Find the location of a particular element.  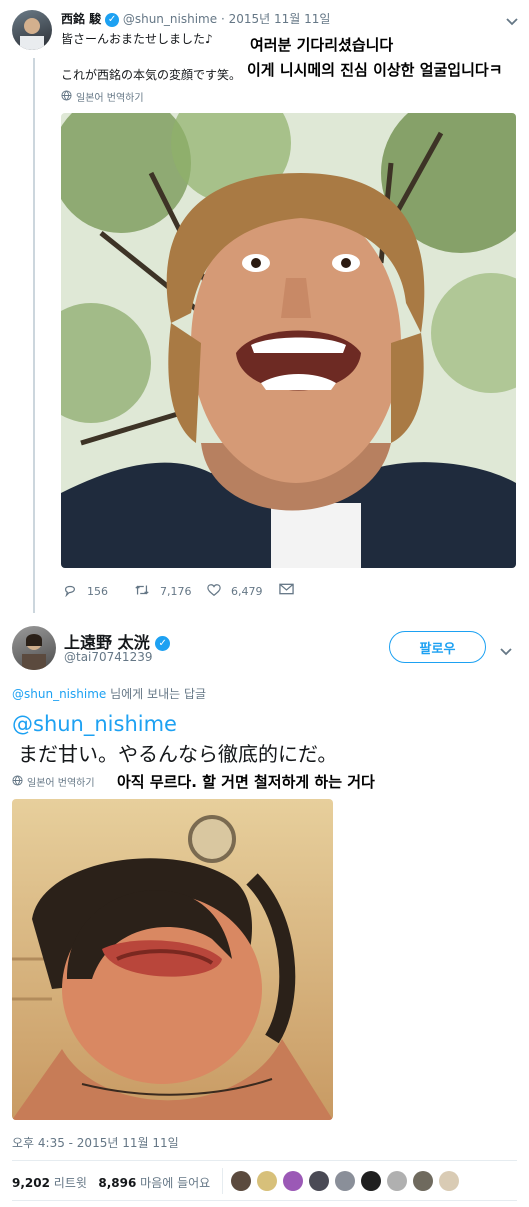

retweet-stat-count: 9,202 is located at coordinates (31, 1183).